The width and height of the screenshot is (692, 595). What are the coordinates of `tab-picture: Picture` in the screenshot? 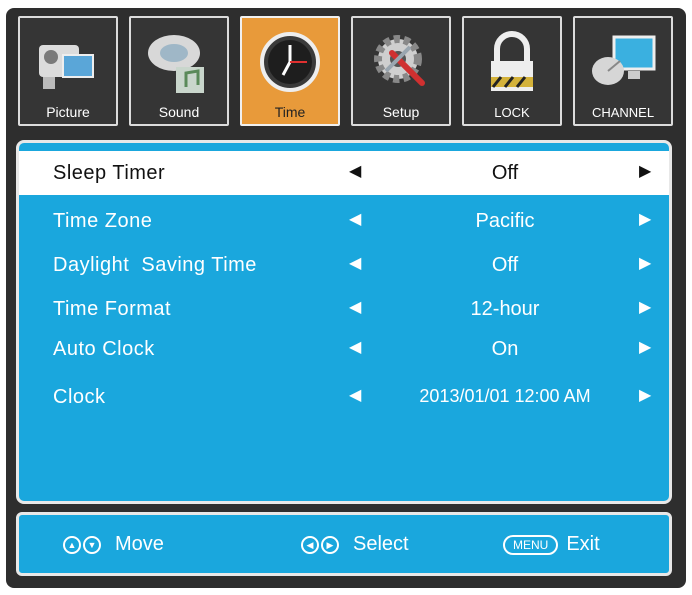 It's located at (68, 71).